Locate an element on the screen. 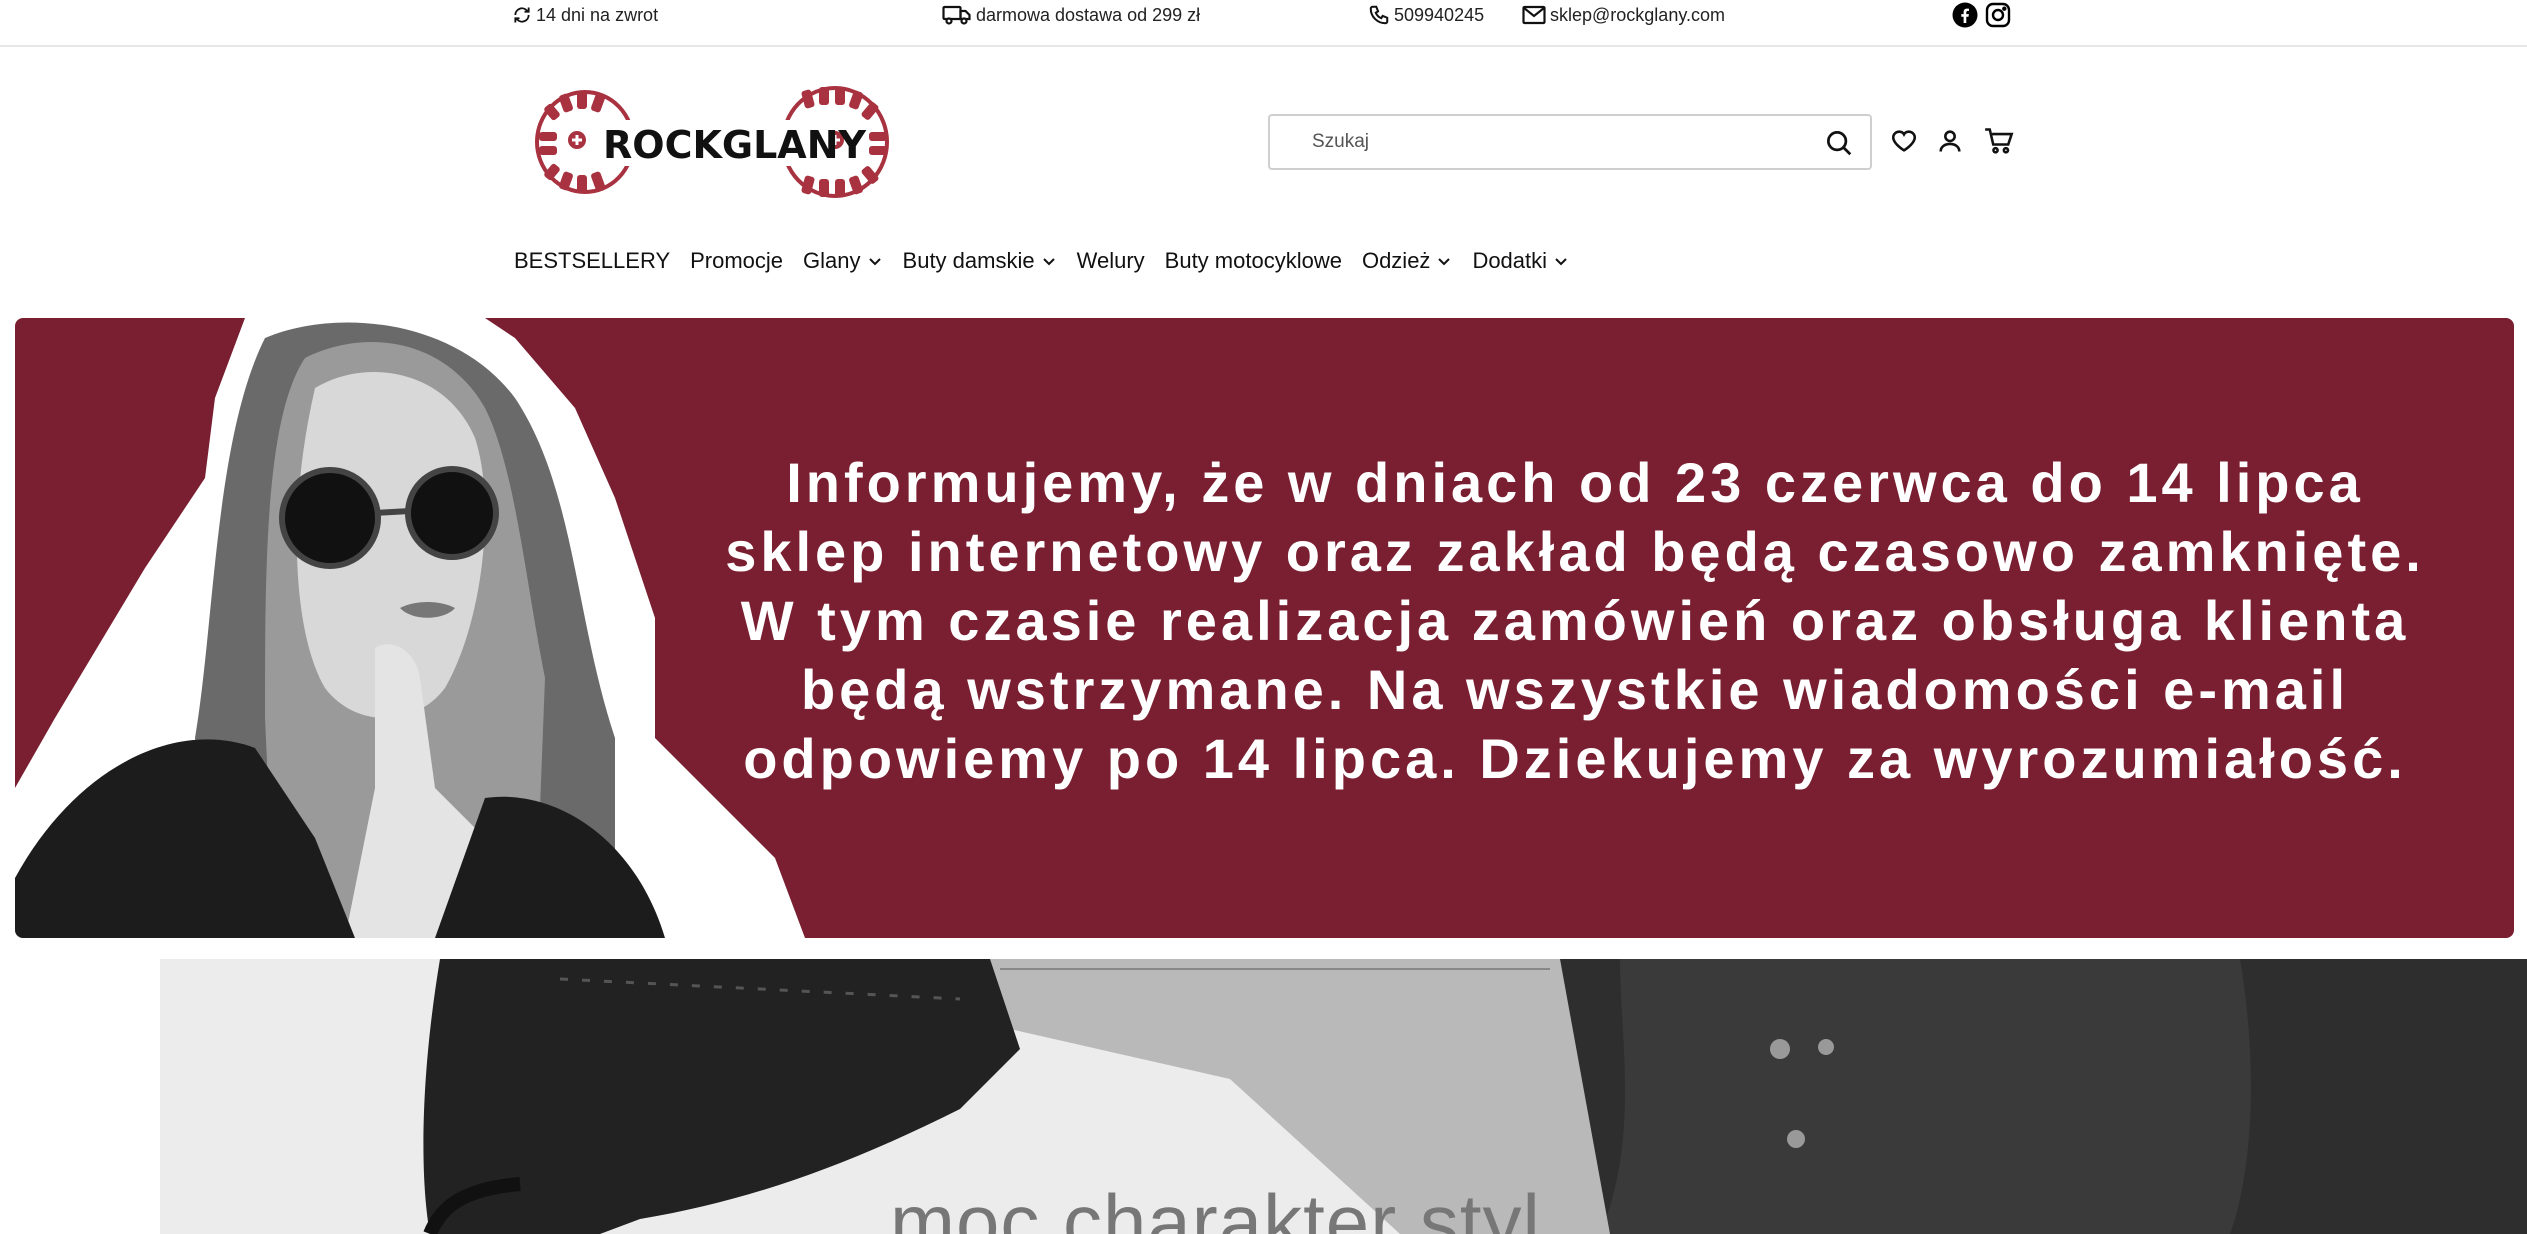  nav-item-buty-motocyklowe: Buty motocyklowe is located at coordinates (1253, 261).